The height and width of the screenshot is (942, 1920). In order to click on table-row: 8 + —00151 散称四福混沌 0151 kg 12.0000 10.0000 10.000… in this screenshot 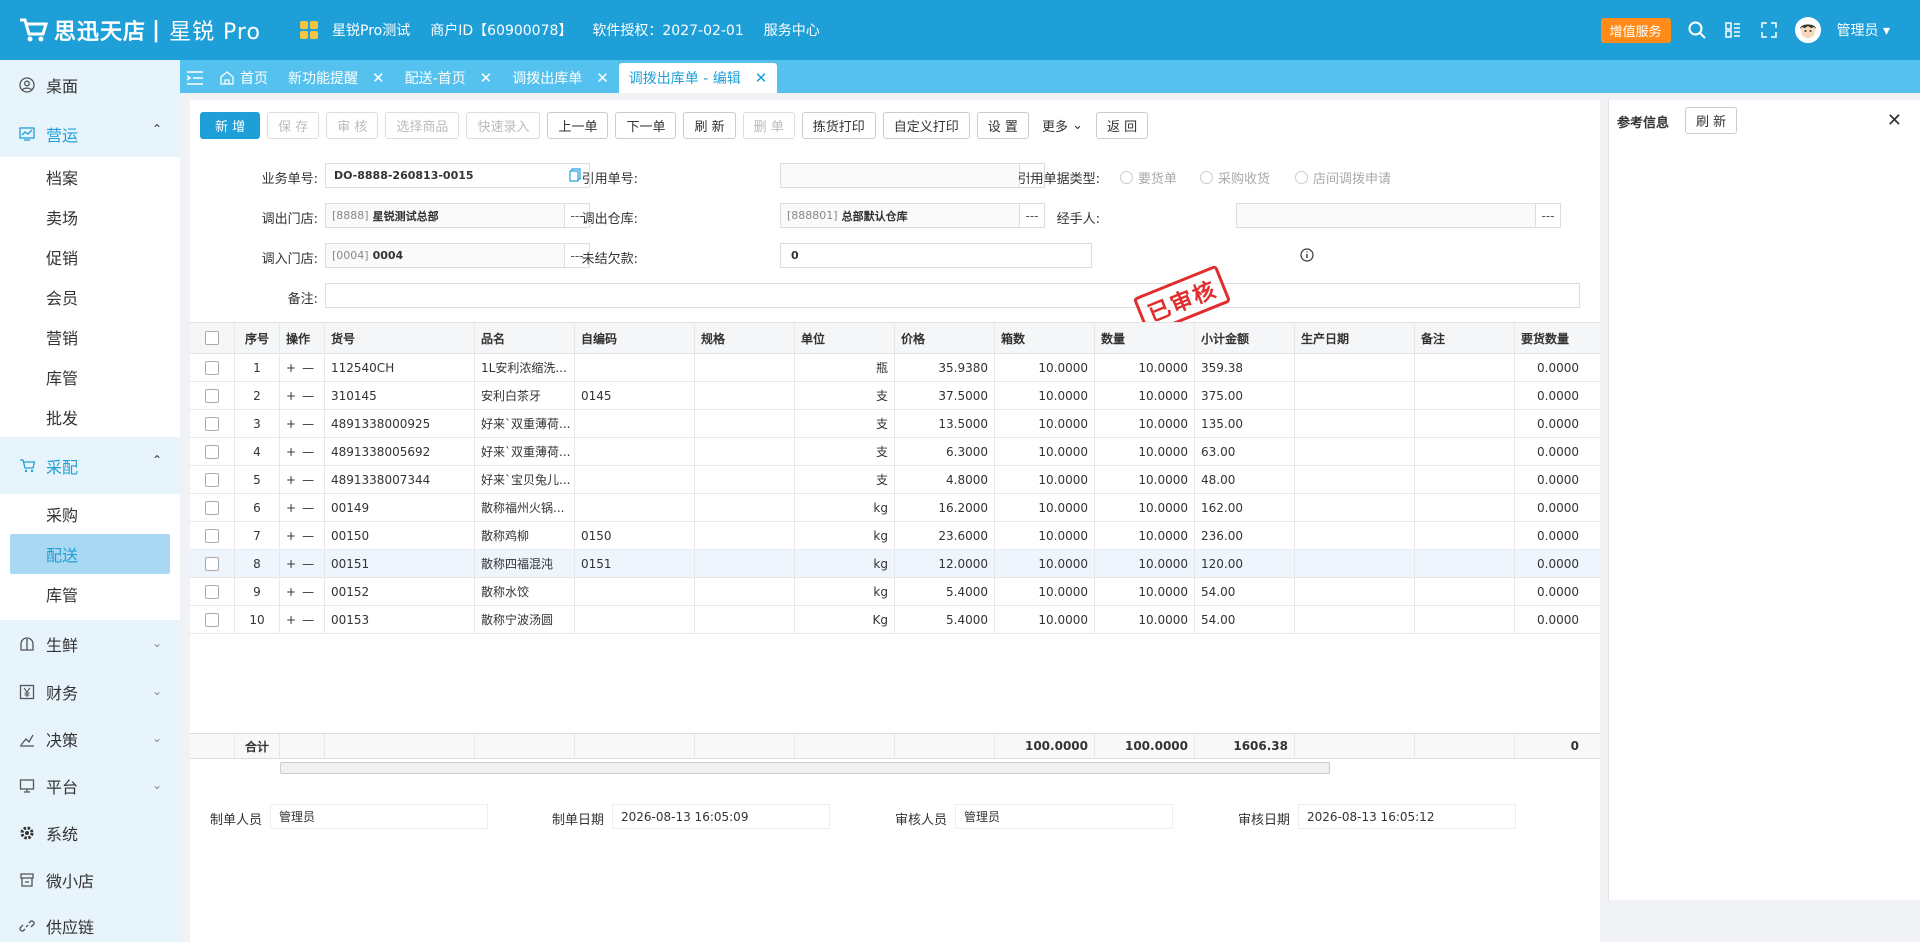, I will do `click(895, 564)`.